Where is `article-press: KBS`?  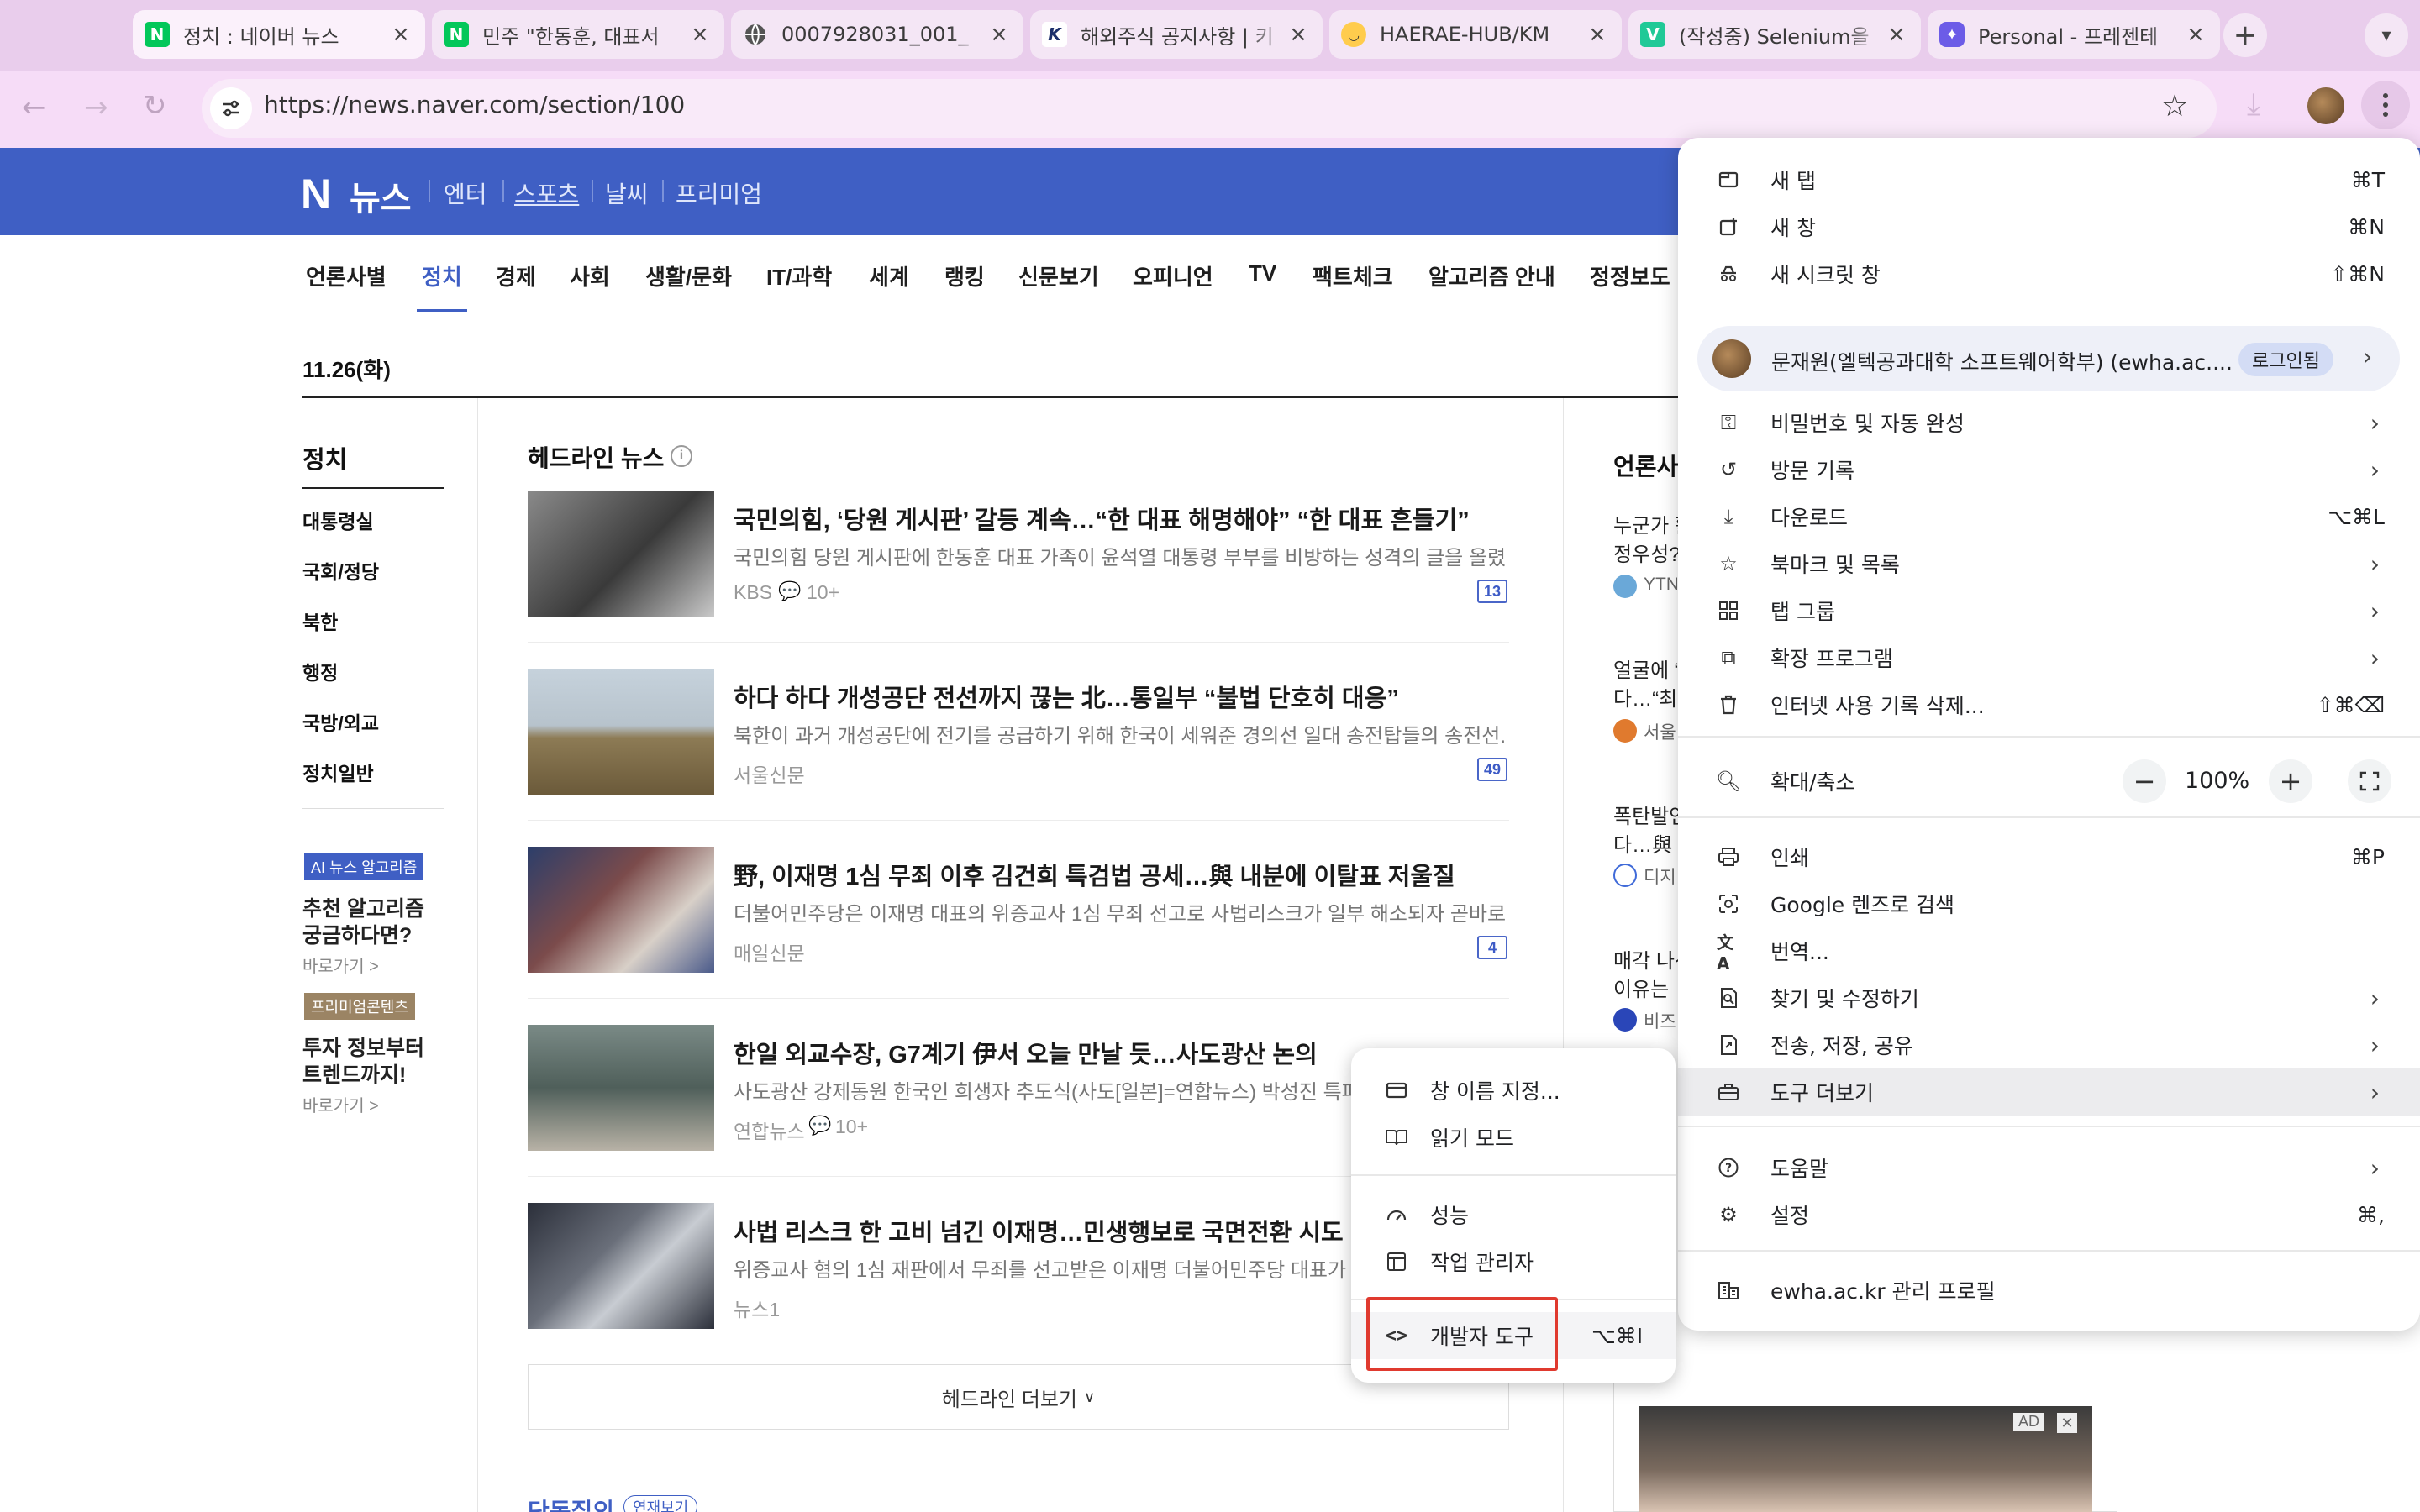 article-press: KBS is located at coordinates (753, 592).